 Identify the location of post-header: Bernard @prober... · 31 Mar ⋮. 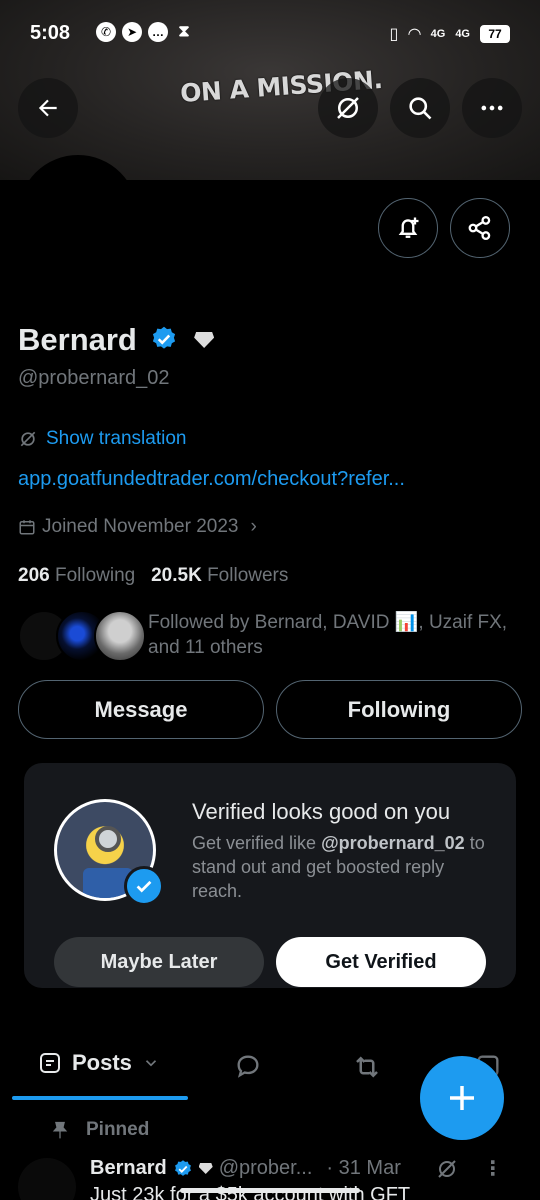
(296, 1168).